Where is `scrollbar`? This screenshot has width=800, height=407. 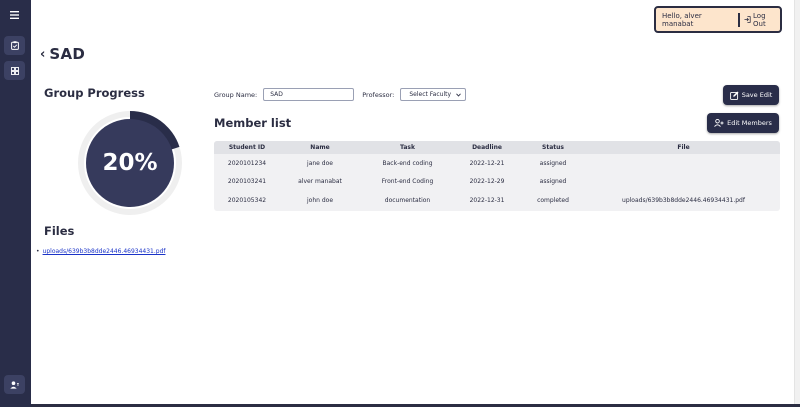 scrollbar is located at coordinates (797, 203).